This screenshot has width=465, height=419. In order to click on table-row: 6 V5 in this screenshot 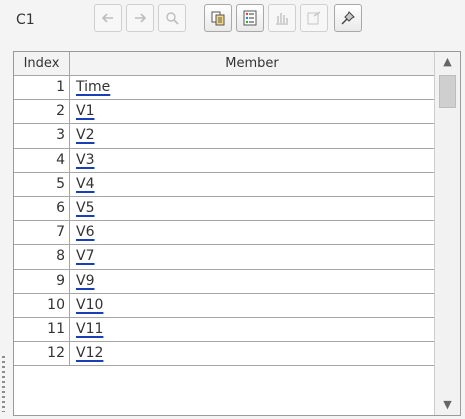, I will do `click(224, 209)`.